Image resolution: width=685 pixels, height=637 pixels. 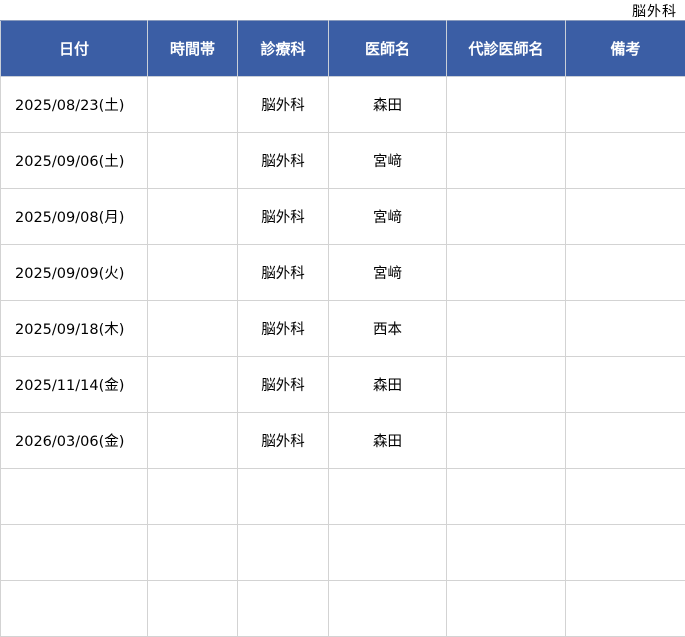 What do you see at coordinates (625, 49) in the screenshot?
I see `column-header-note: 備考` at bounding box center [625, 49].